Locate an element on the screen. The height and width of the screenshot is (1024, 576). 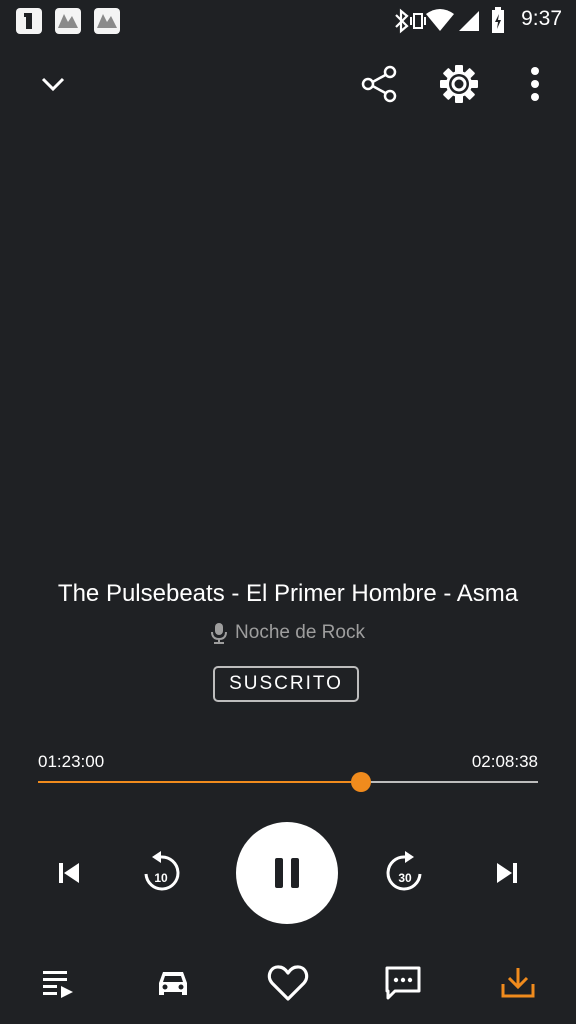
share-button is located at coordinates (379, 84).